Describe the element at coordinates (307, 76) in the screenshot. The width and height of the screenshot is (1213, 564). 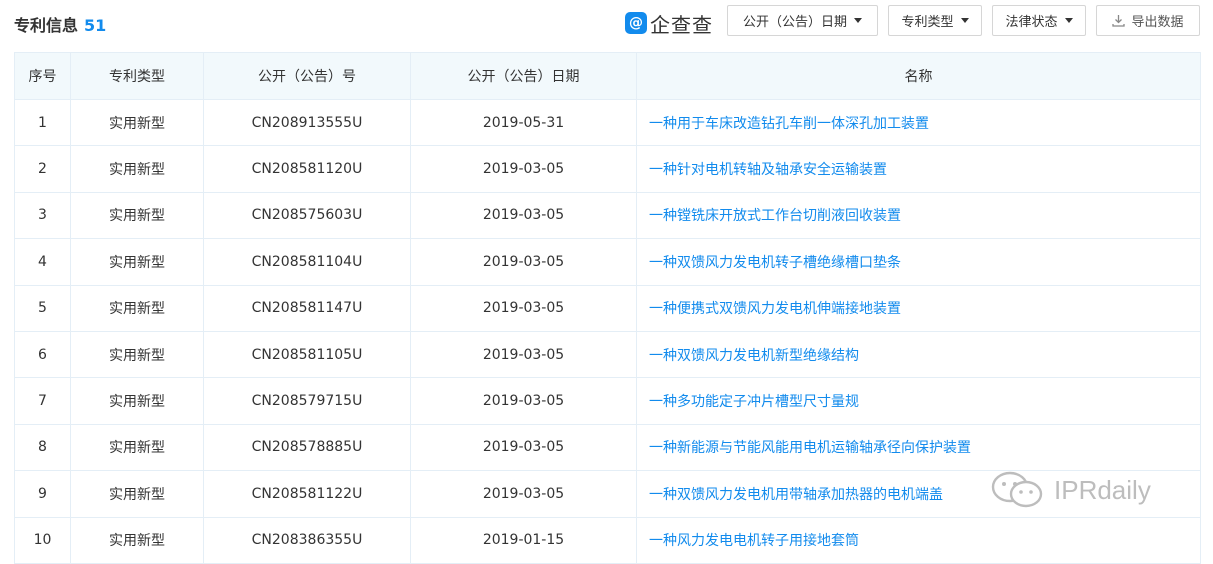
I see `col-header-number: 公开（公告）号` at that location.